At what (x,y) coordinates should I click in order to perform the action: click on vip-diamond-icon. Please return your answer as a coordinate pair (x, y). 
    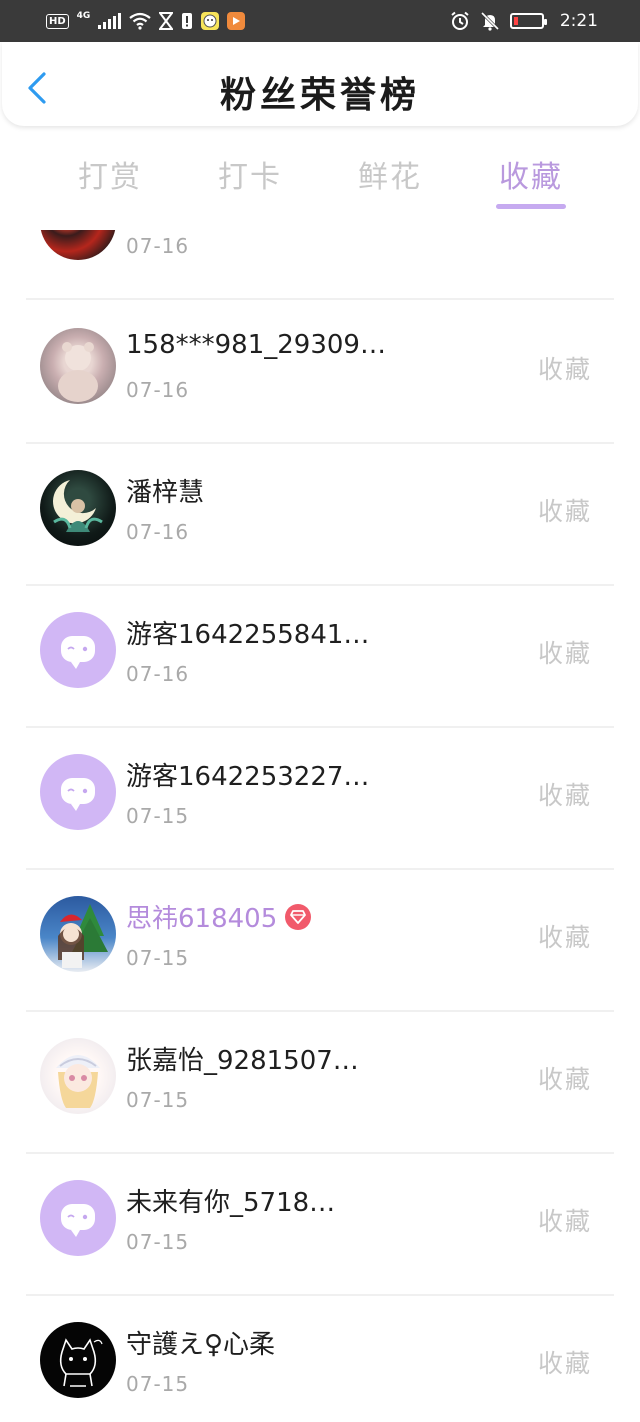
    Looking at the image, I should click on (298, 916).